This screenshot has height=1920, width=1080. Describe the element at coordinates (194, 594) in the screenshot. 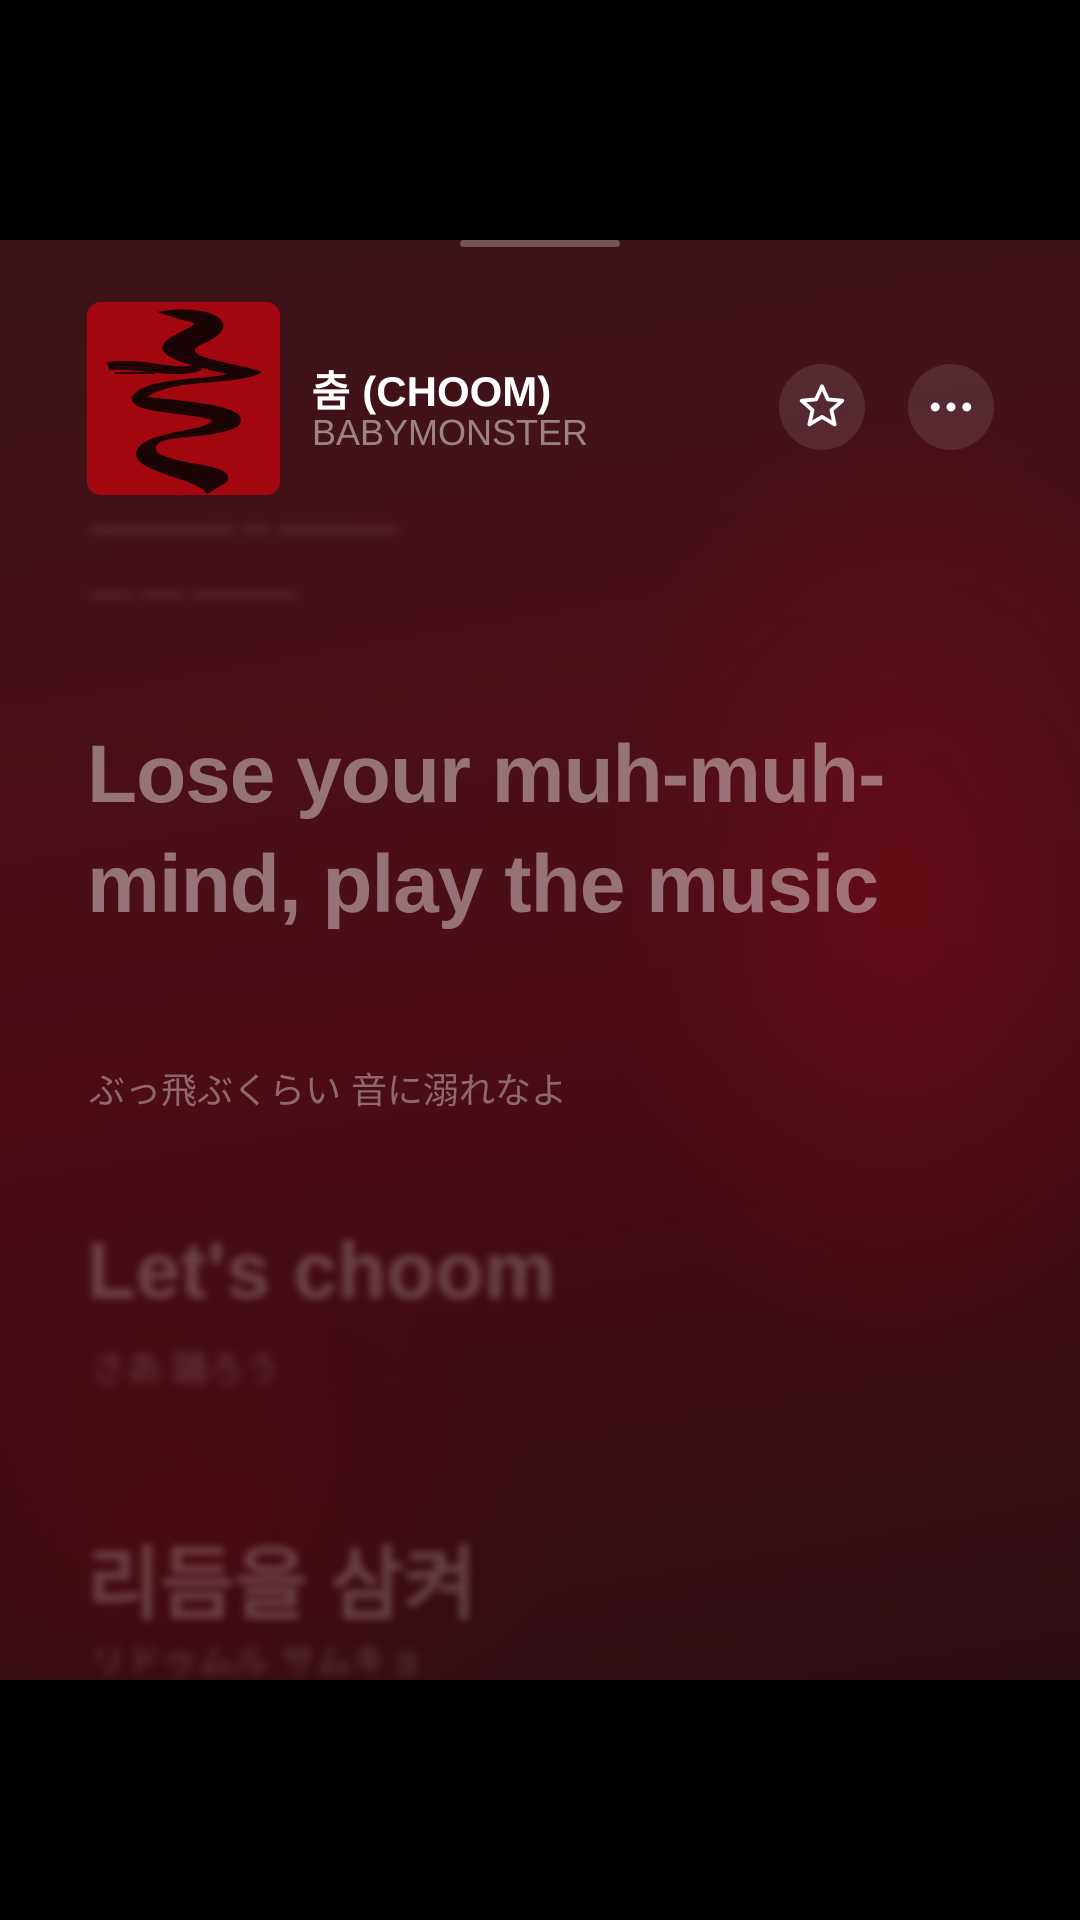

I see `previous-lyric-translation: ── ── ─────` at that location.